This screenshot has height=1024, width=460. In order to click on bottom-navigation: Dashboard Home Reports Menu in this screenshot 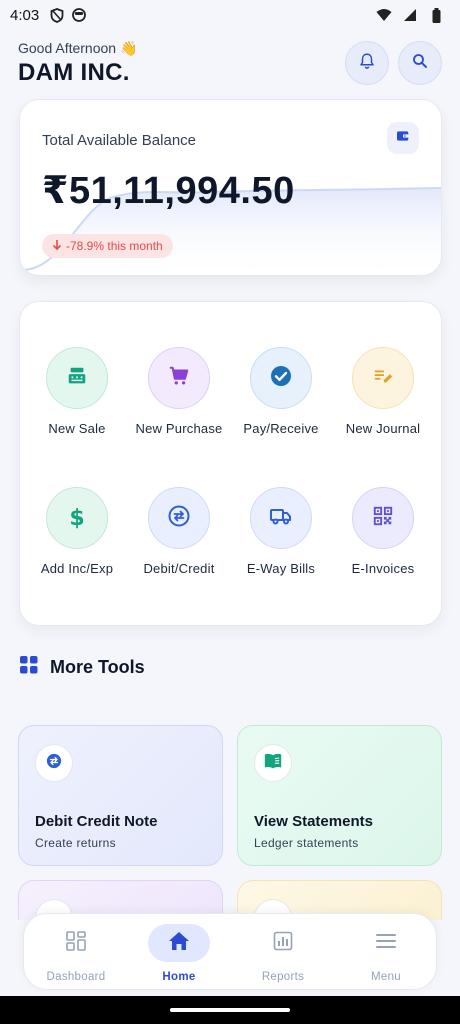, I will do `click(230, 951)`.